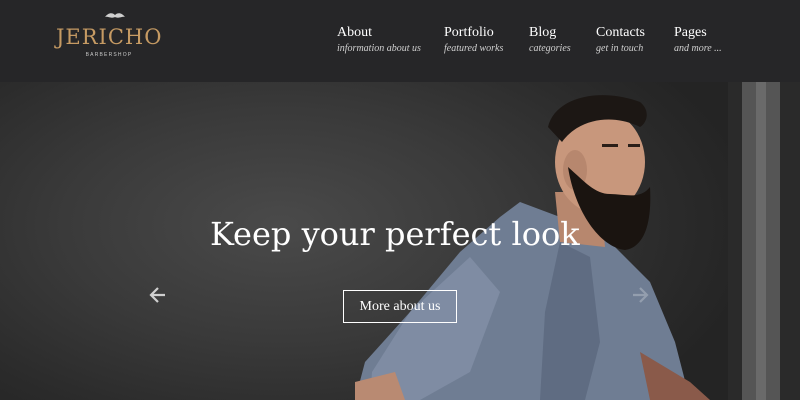 The image size is (800, 400). Describe the element at coordinates (550, 48) in the screenshot. I see `nav-item-subtitle: categories` at that location.